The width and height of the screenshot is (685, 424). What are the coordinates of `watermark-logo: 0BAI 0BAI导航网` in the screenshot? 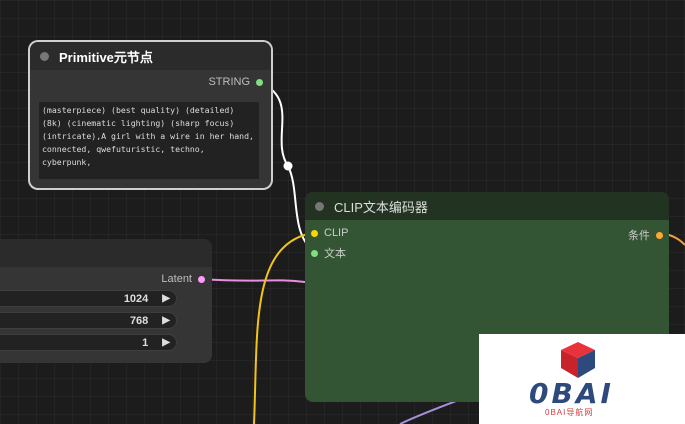 It's located at (582, 379).